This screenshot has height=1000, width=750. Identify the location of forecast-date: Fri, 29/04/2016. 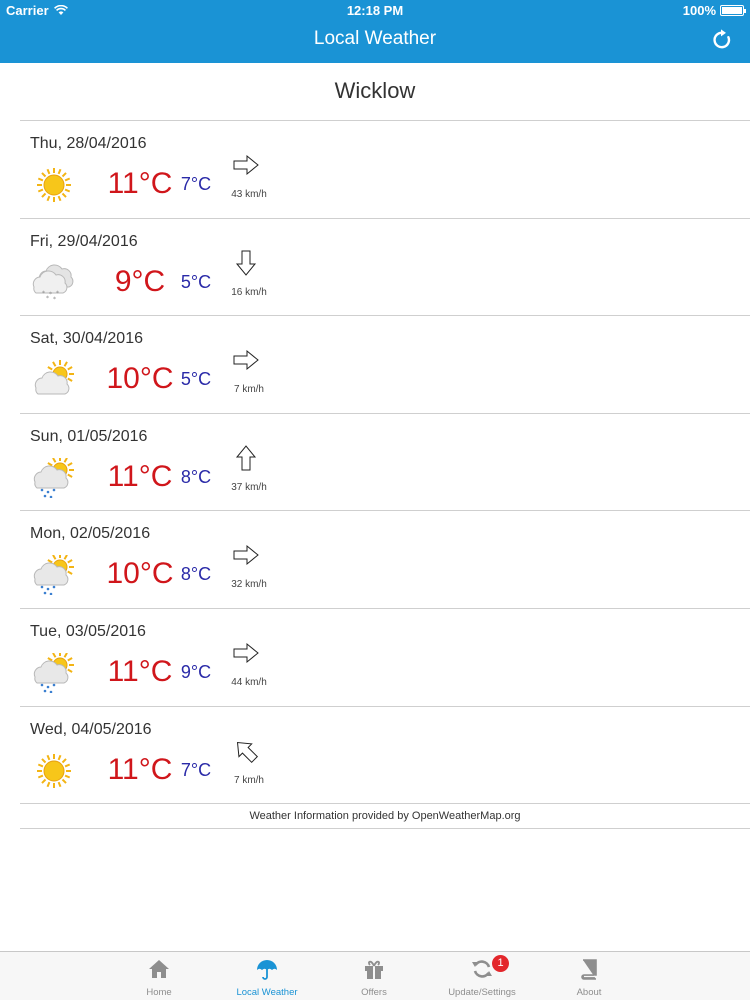
(84, 241).